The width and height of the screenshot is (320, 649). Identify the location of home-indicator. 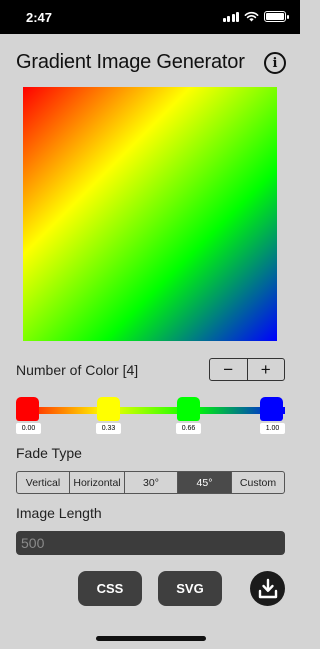
(151, 638).